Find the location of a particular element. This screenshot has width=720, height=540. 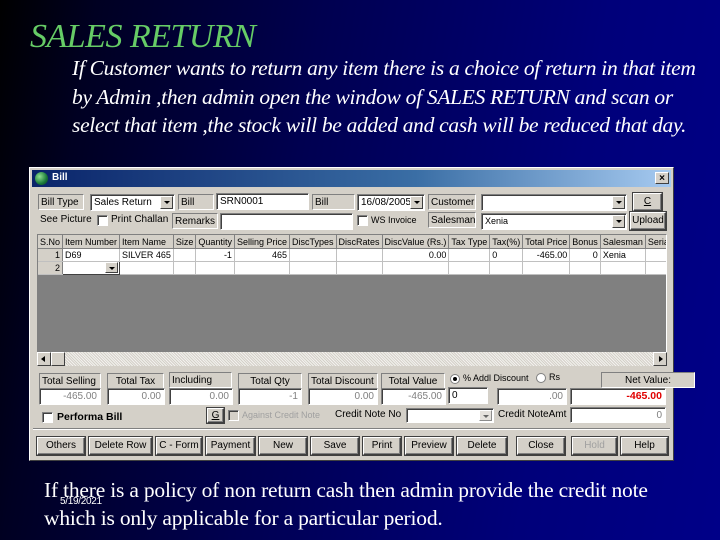

preview-button: Preview is located at coordinates (429, 446).